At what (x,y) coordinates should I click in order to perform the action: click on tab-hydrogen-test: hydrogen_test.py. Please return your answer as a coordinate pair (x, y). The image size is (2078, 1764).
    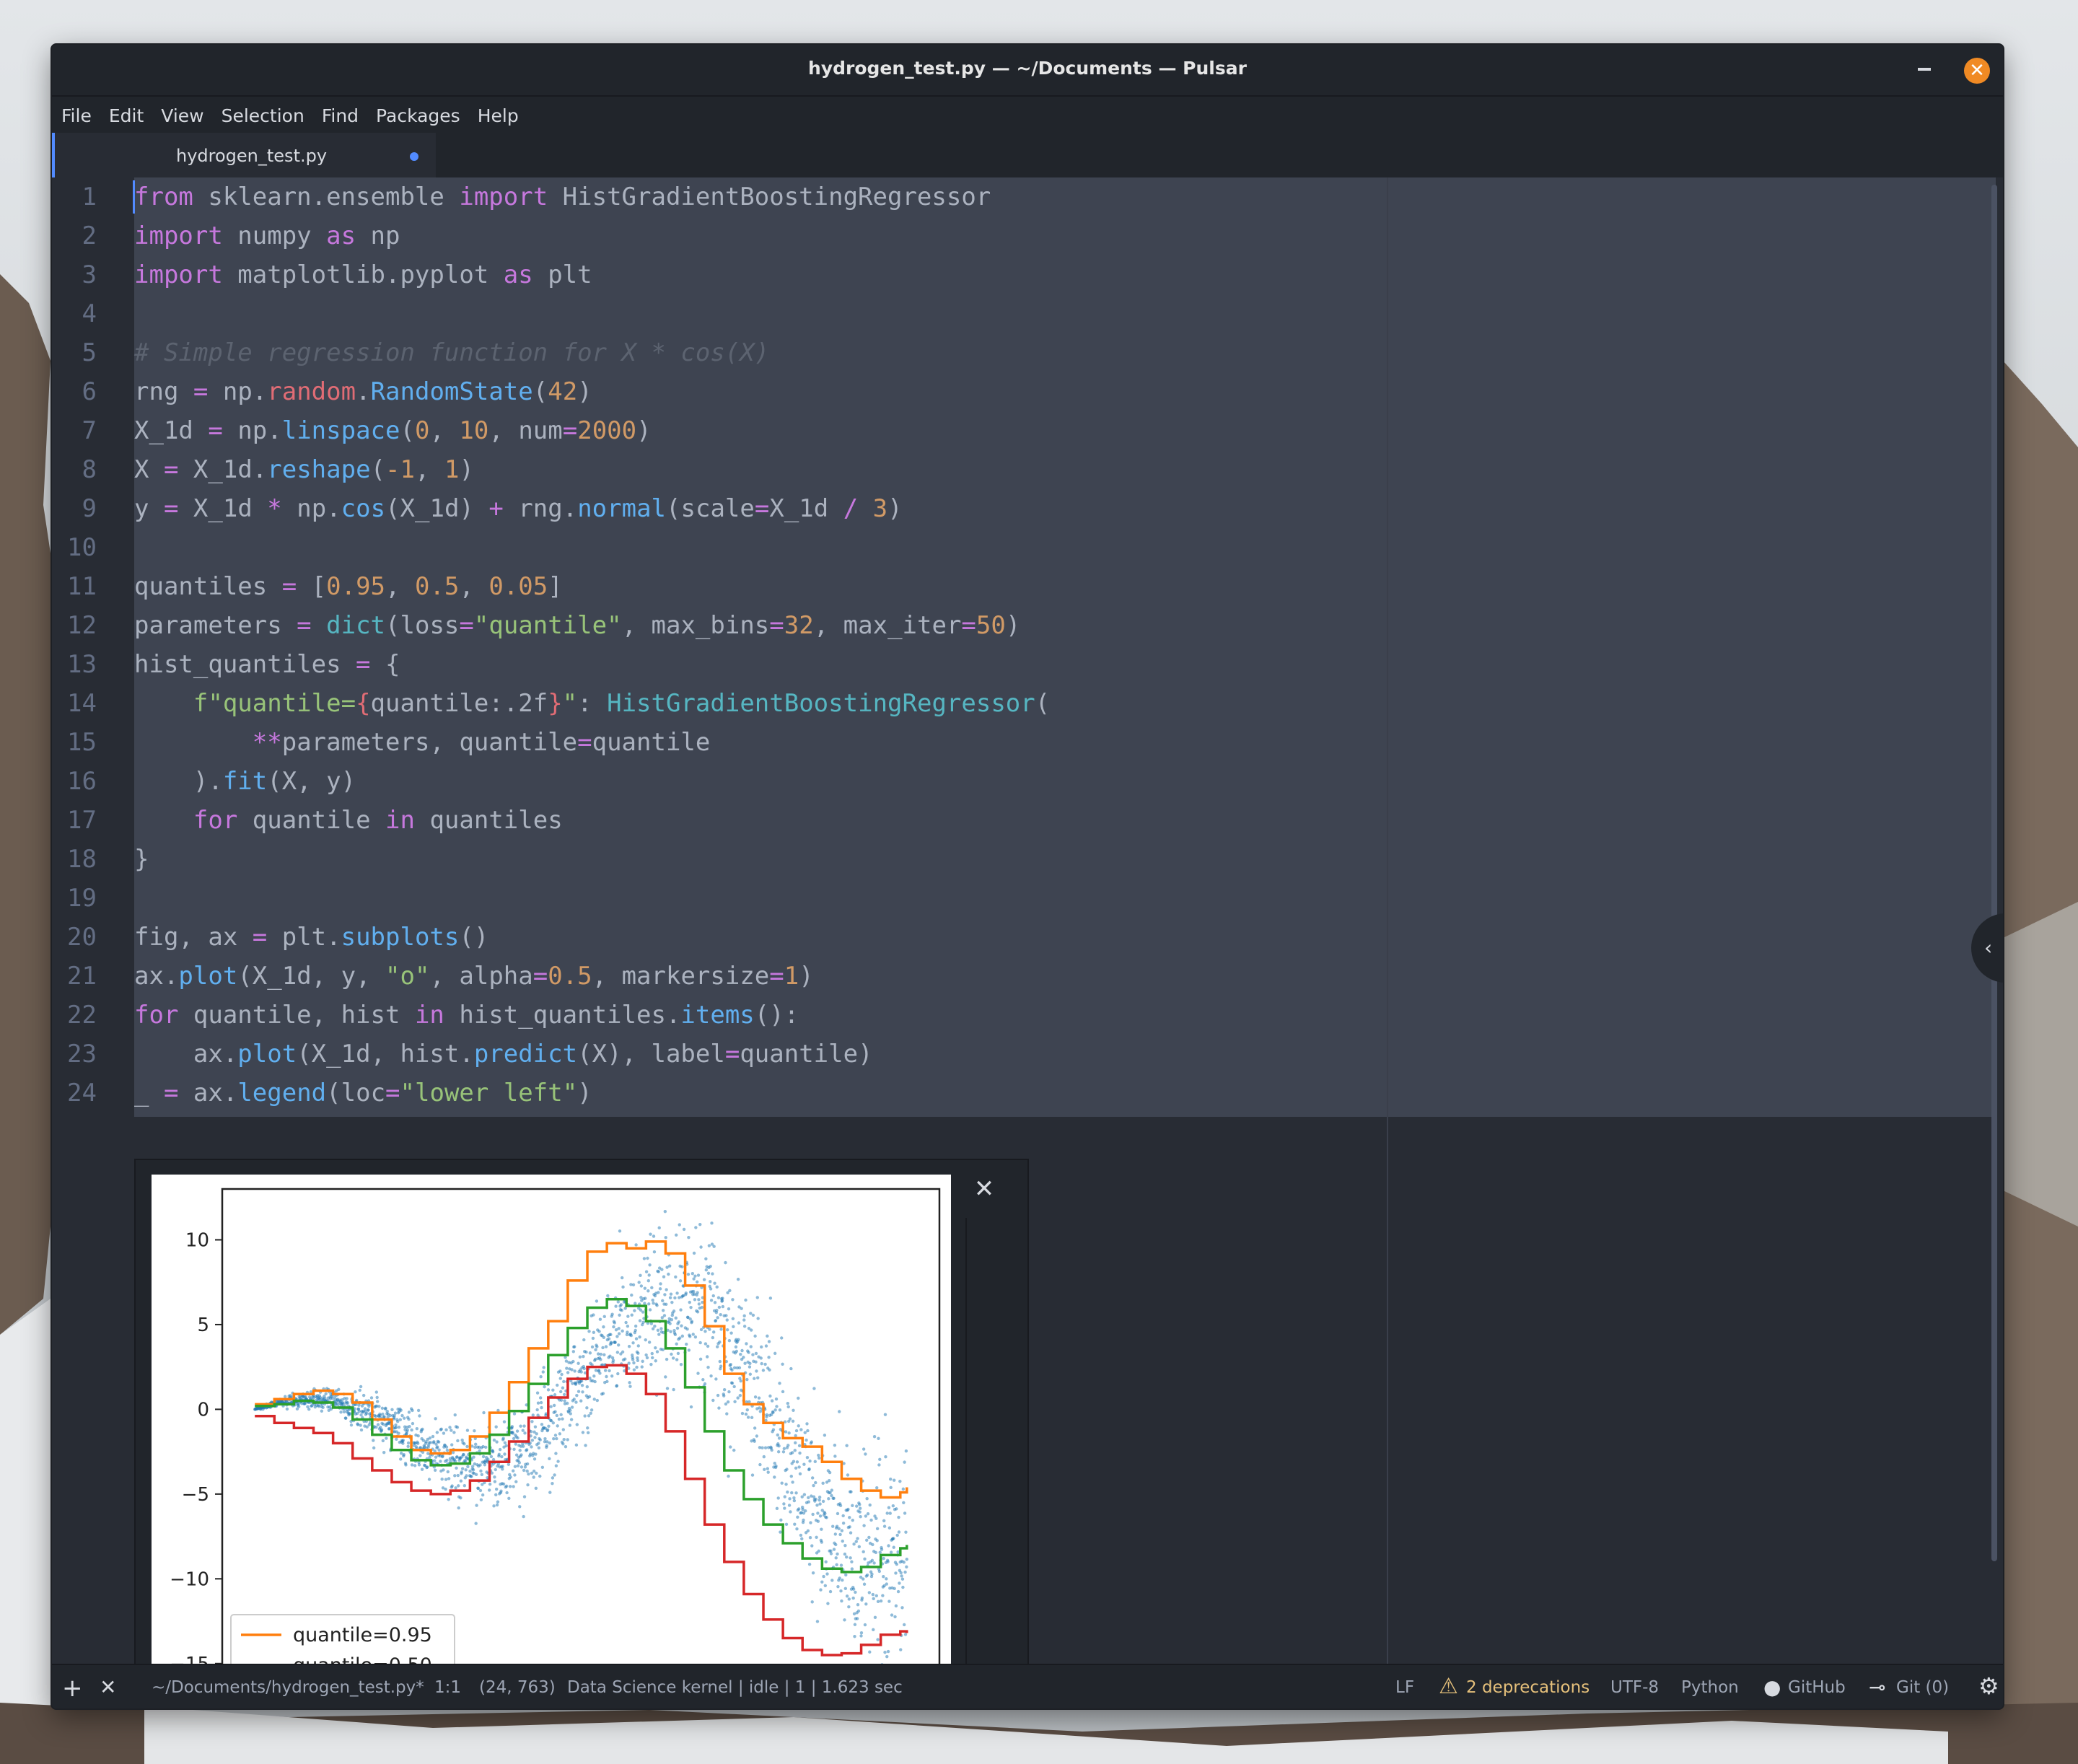
    Looking at the image, I should click on (244, 155).